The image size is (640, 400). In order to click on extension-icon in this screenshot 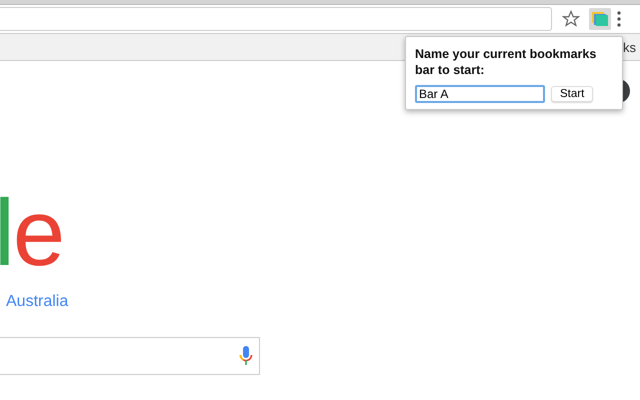, I will do `click(600, 19)`.